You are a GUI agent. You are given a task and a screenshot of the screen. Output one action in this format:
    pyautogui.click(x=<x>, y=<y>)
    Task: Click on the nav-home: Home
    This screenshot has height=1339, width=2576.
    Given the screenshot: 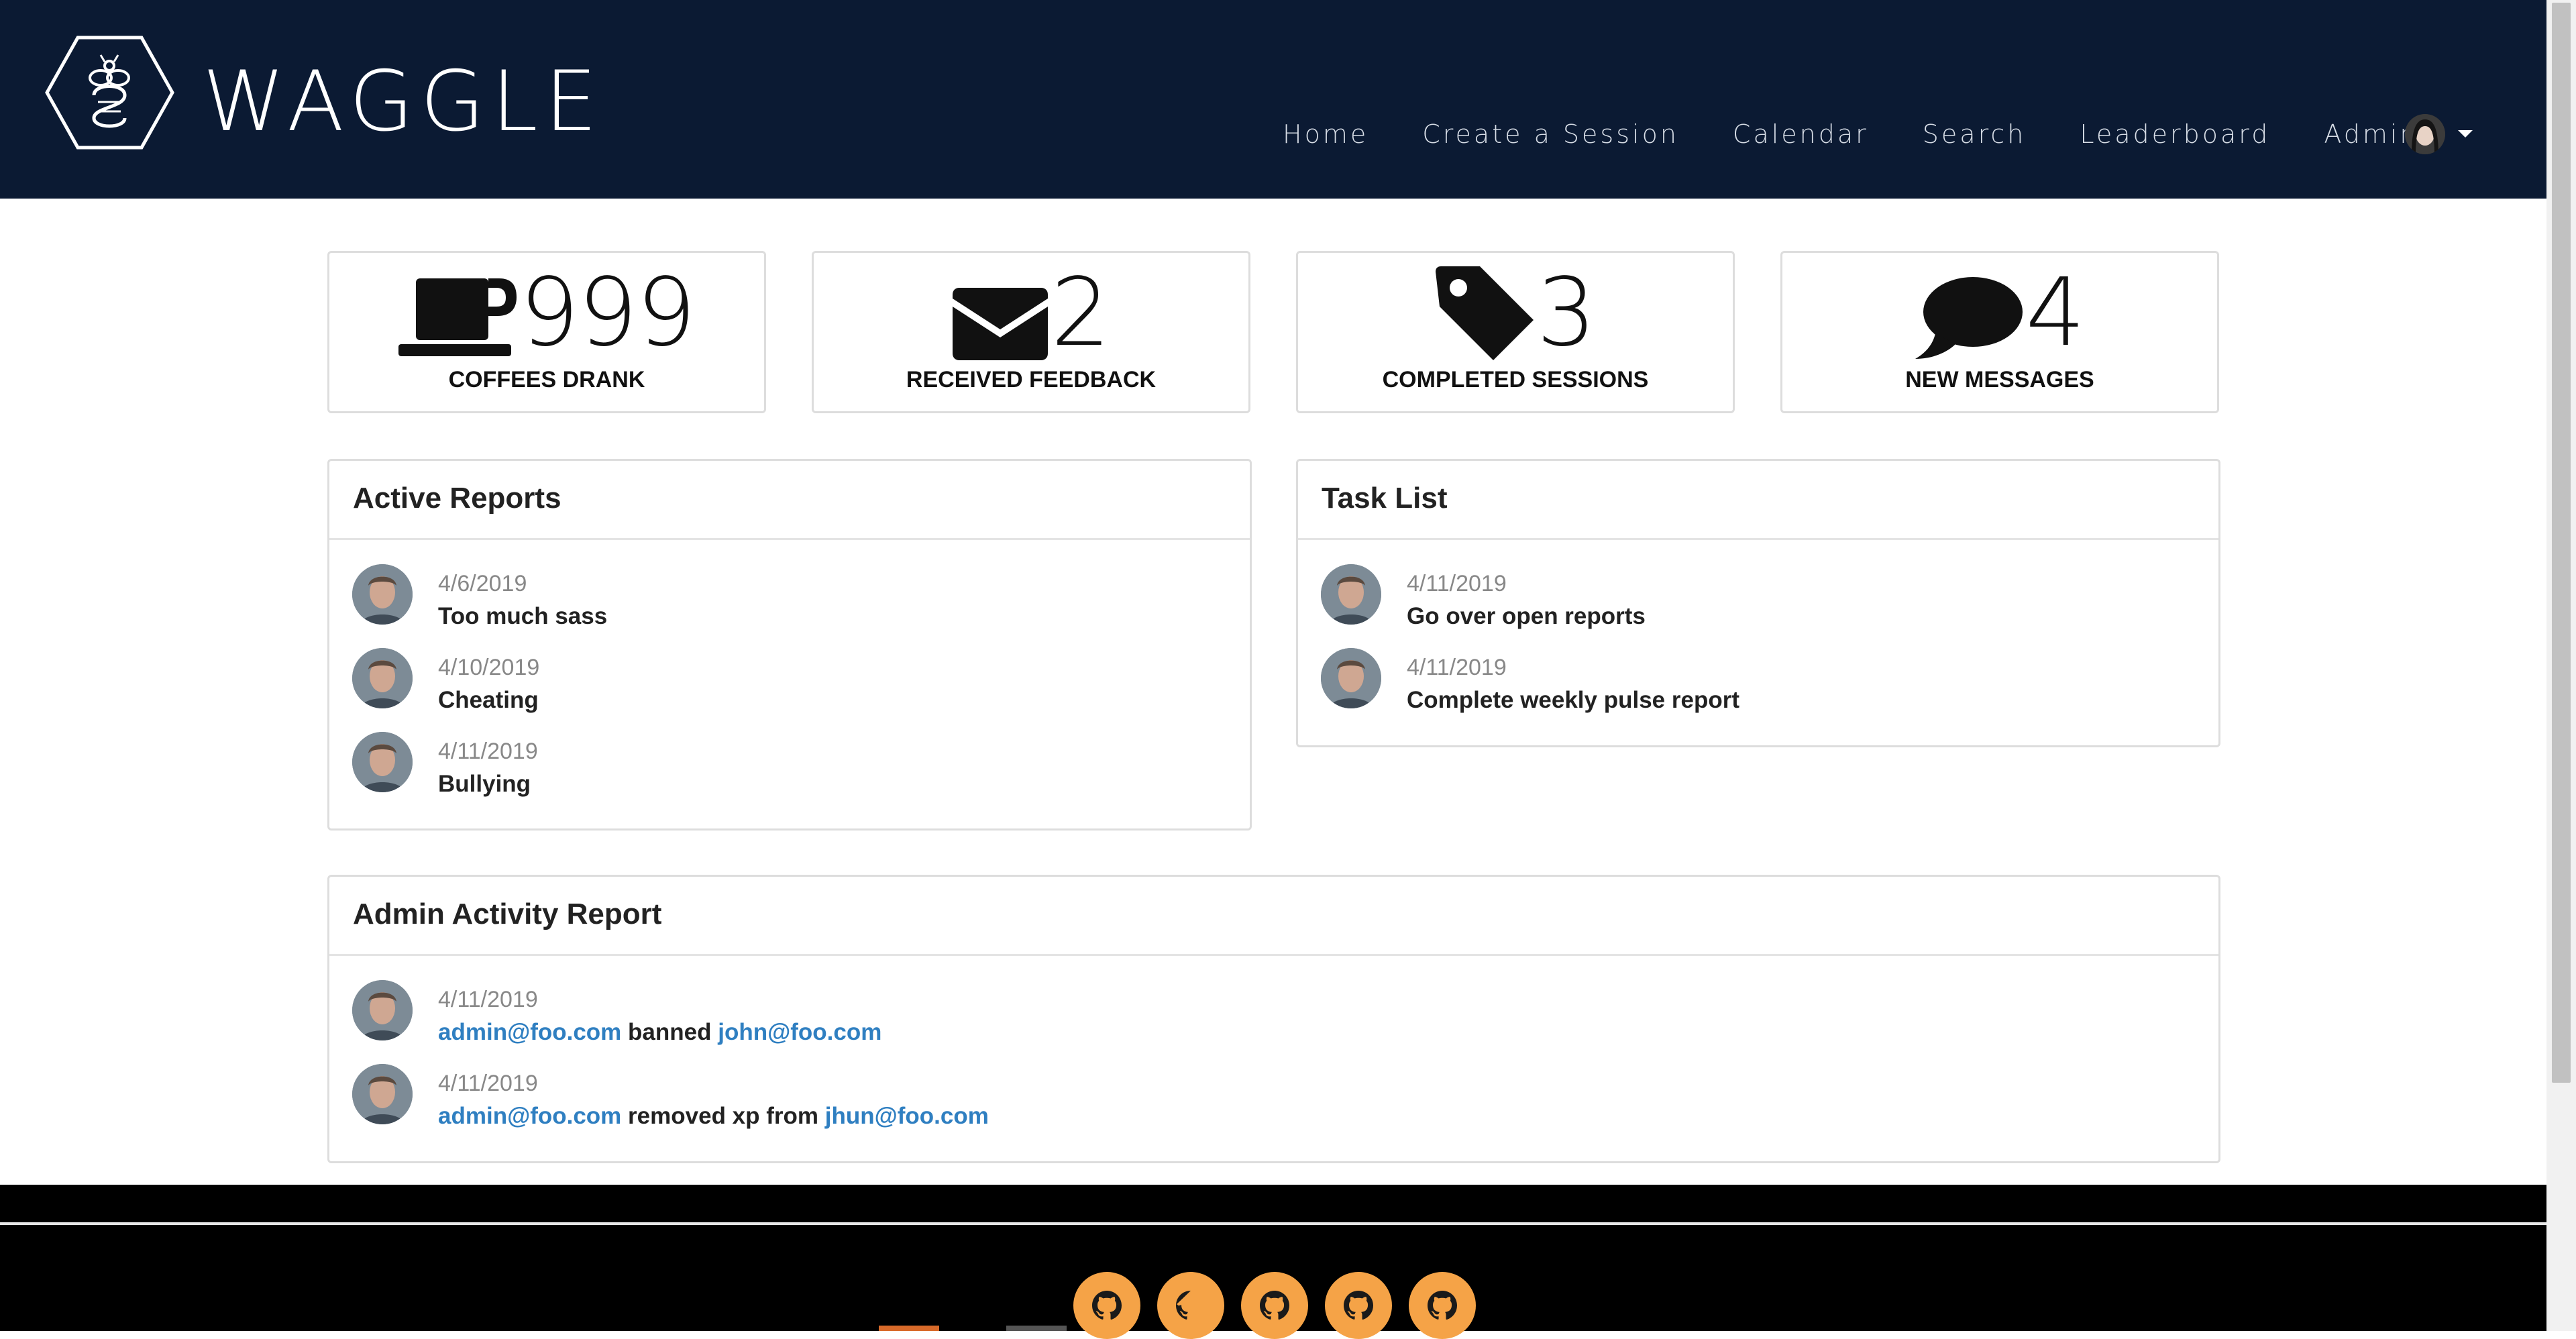 What is the action you would take?
    pyautogui.click(x=1325, y=134)
    